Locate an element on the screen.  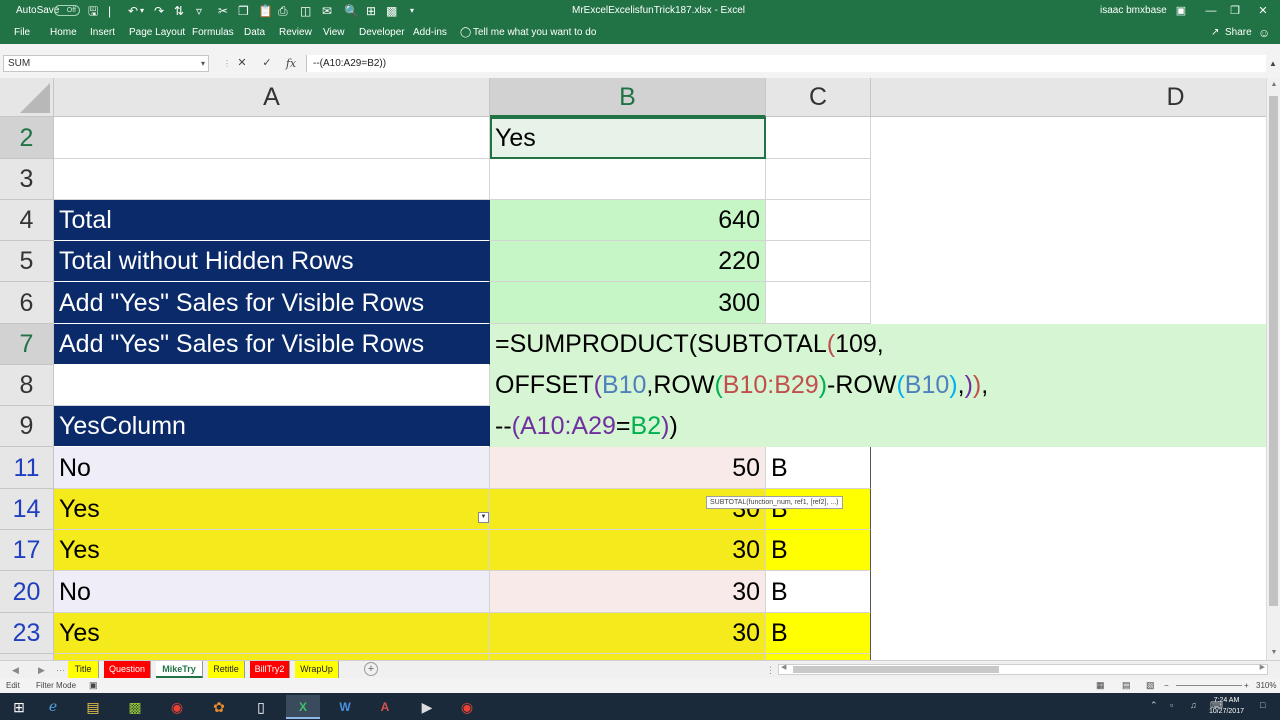
tab-home: Home is located at coordinates (63, 33).